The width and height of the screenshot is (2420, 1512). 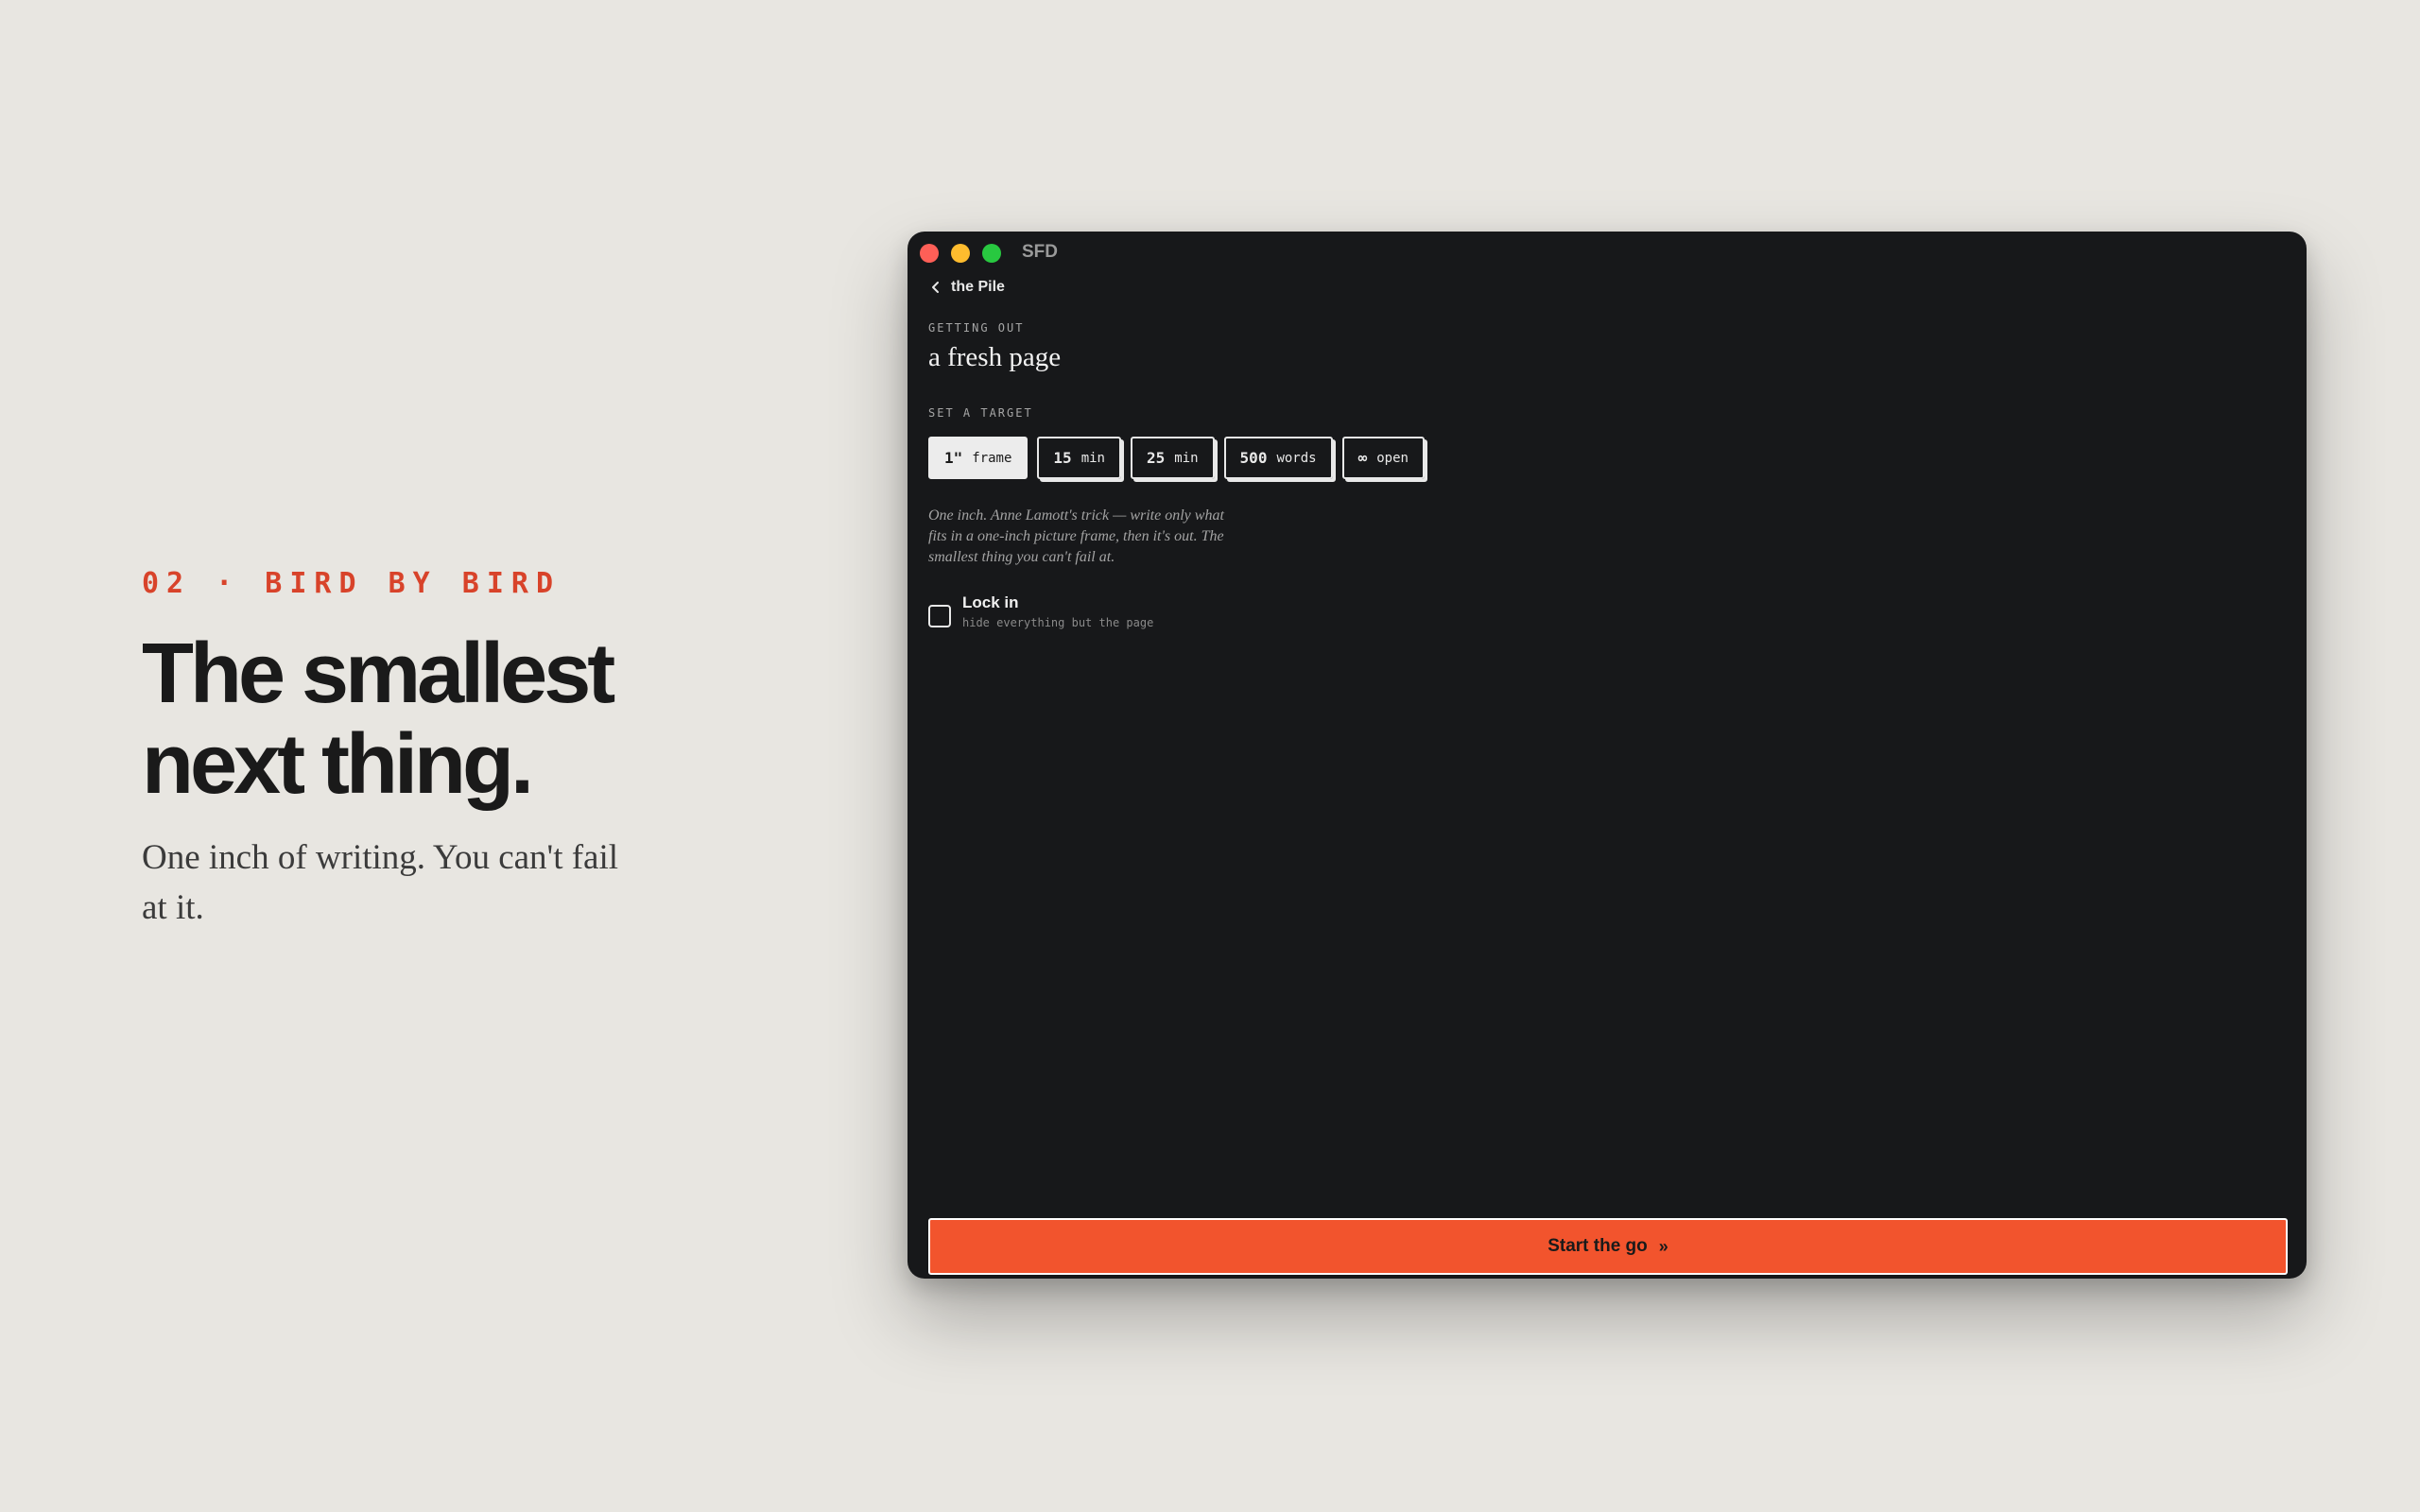 What do you see at coordinates (1172, 458) in the screenshot?
I see `target-option-25-min: 25 min` at bounding box center [1172, 458].